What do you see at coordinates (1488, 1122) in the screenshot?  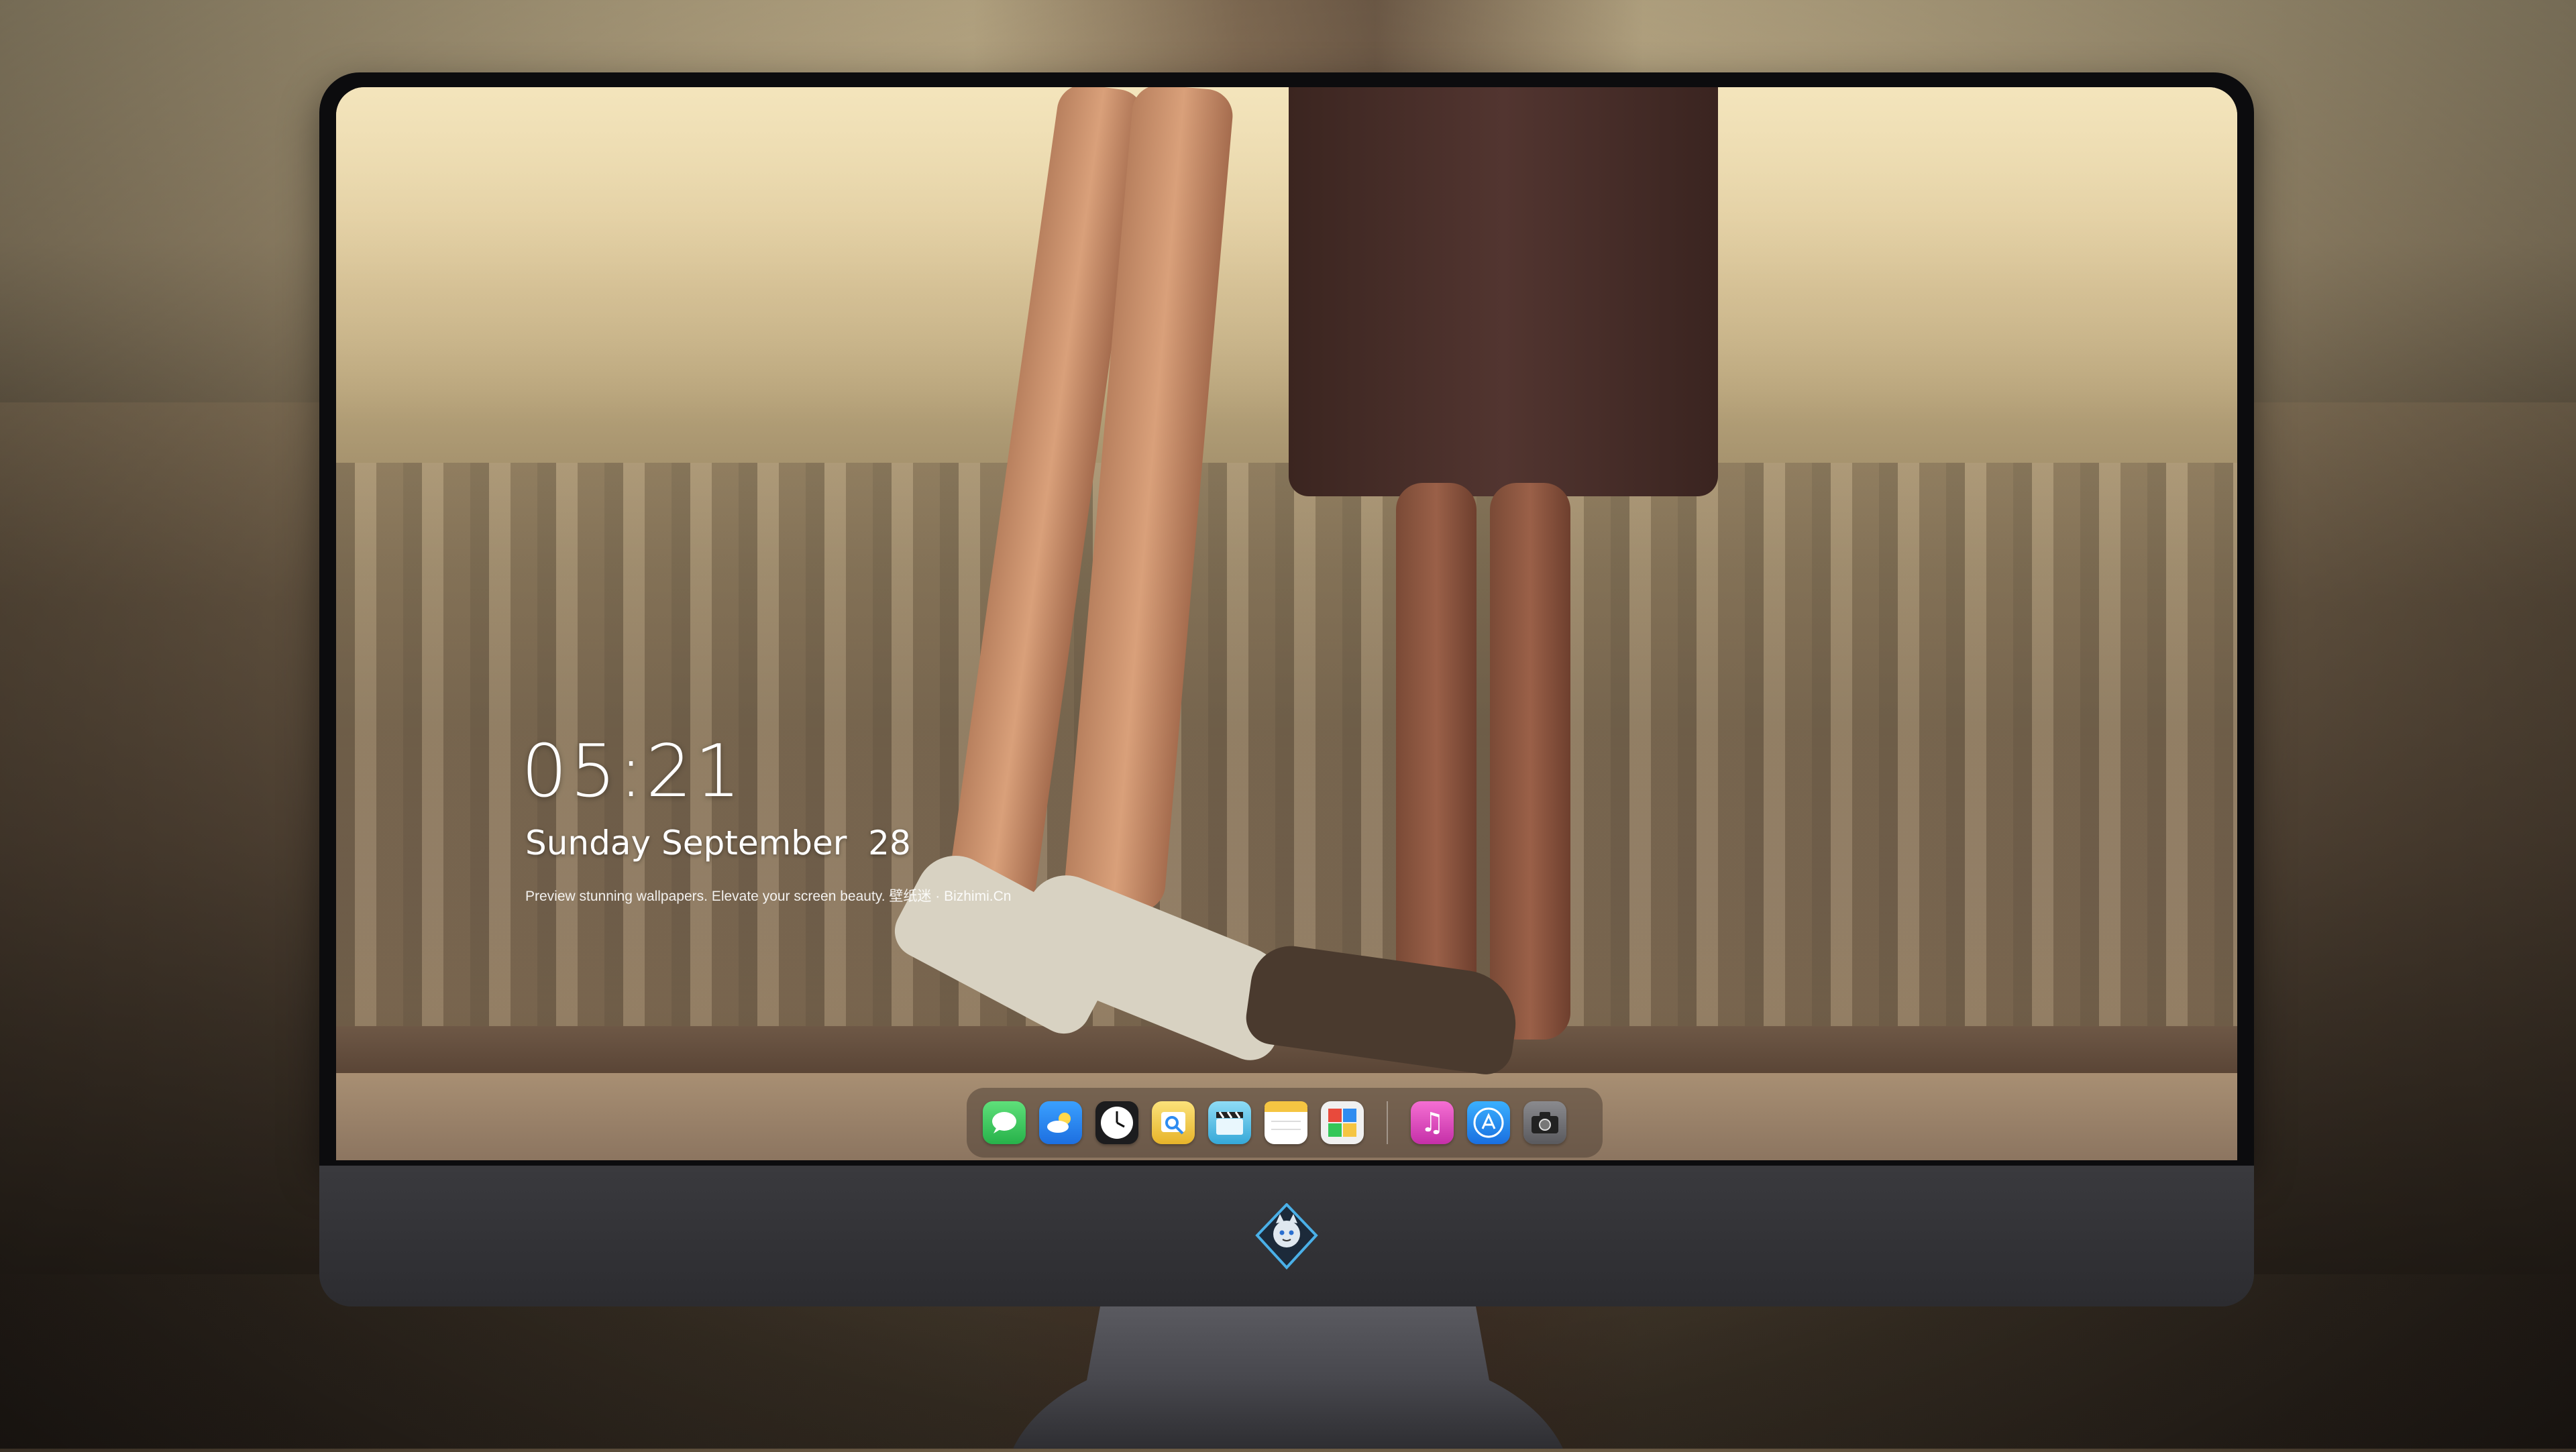 I see `app-store-icon` at bounding box center [1488, 1122].